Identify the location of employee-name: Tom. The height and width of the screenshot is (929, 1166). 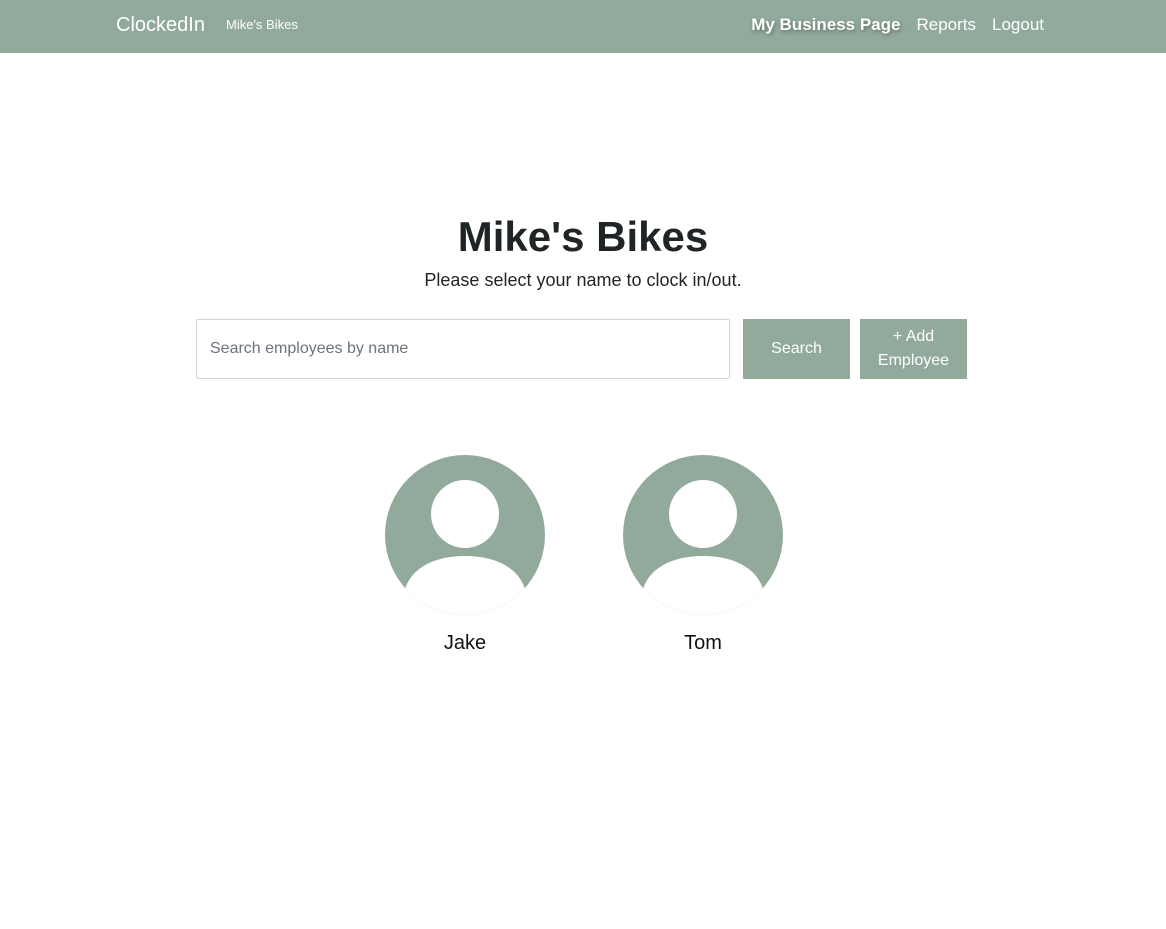
(703, 643).